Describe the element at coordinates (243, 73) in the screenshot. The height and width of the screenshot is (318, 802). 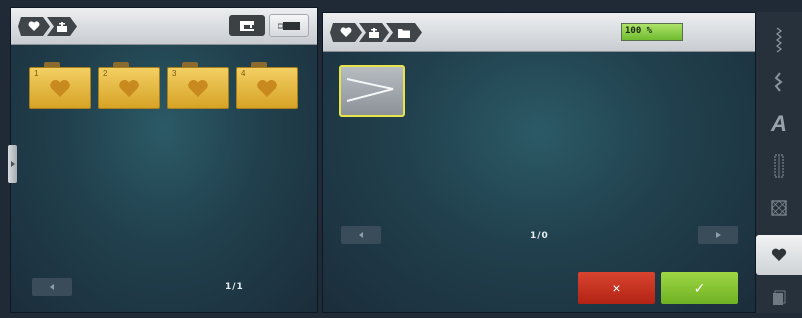
I see `folder-number: 4` at that location.